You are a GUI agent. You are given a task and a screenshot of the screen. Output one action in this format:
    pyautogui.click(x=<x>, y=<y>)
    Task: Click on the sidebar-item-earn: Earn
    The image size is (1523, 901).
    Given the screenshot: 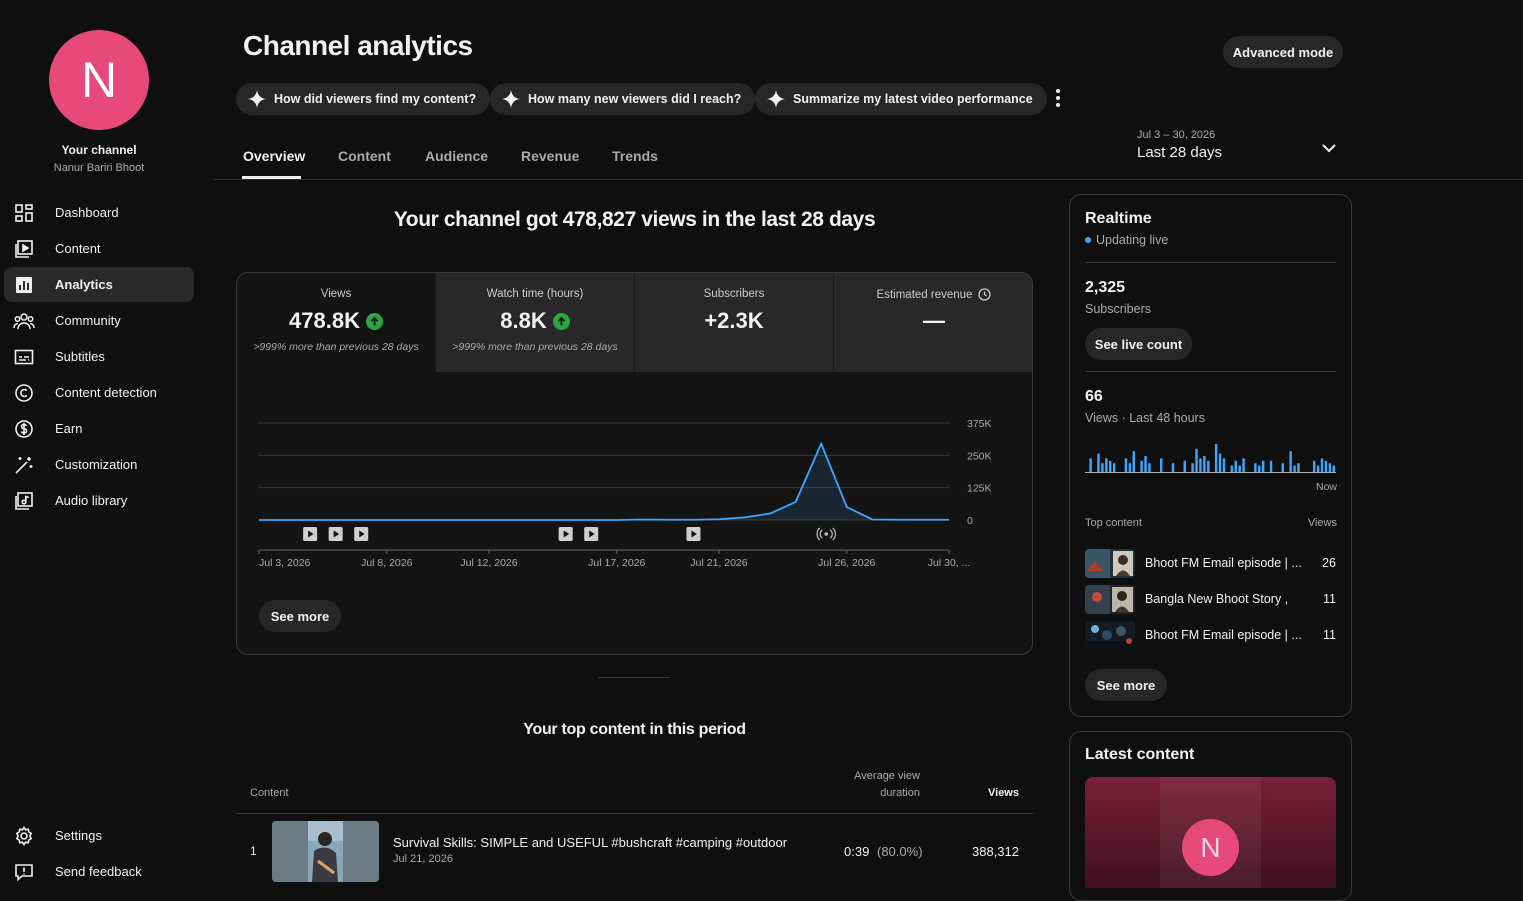 What is the action you would take?
    pyautogui.click(x=99, y=428)
    